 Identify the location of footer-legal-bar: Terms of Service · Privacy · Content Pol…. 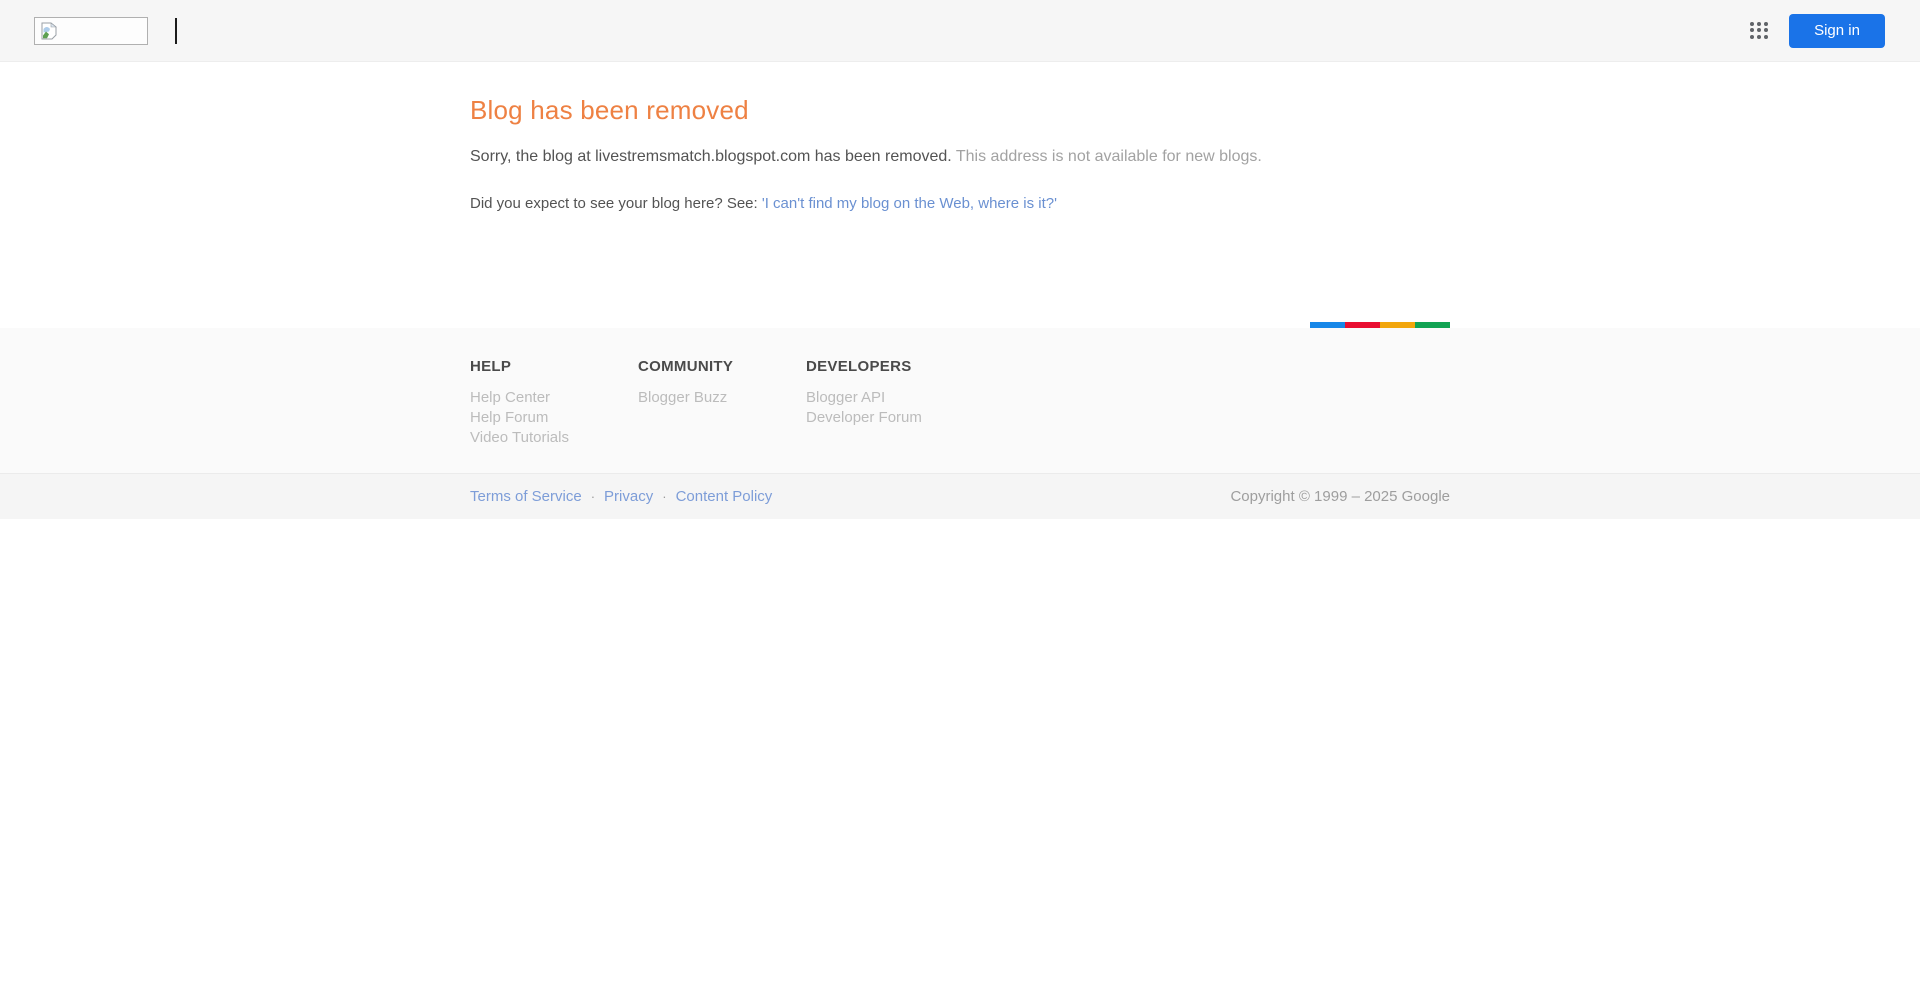
(960, 496).